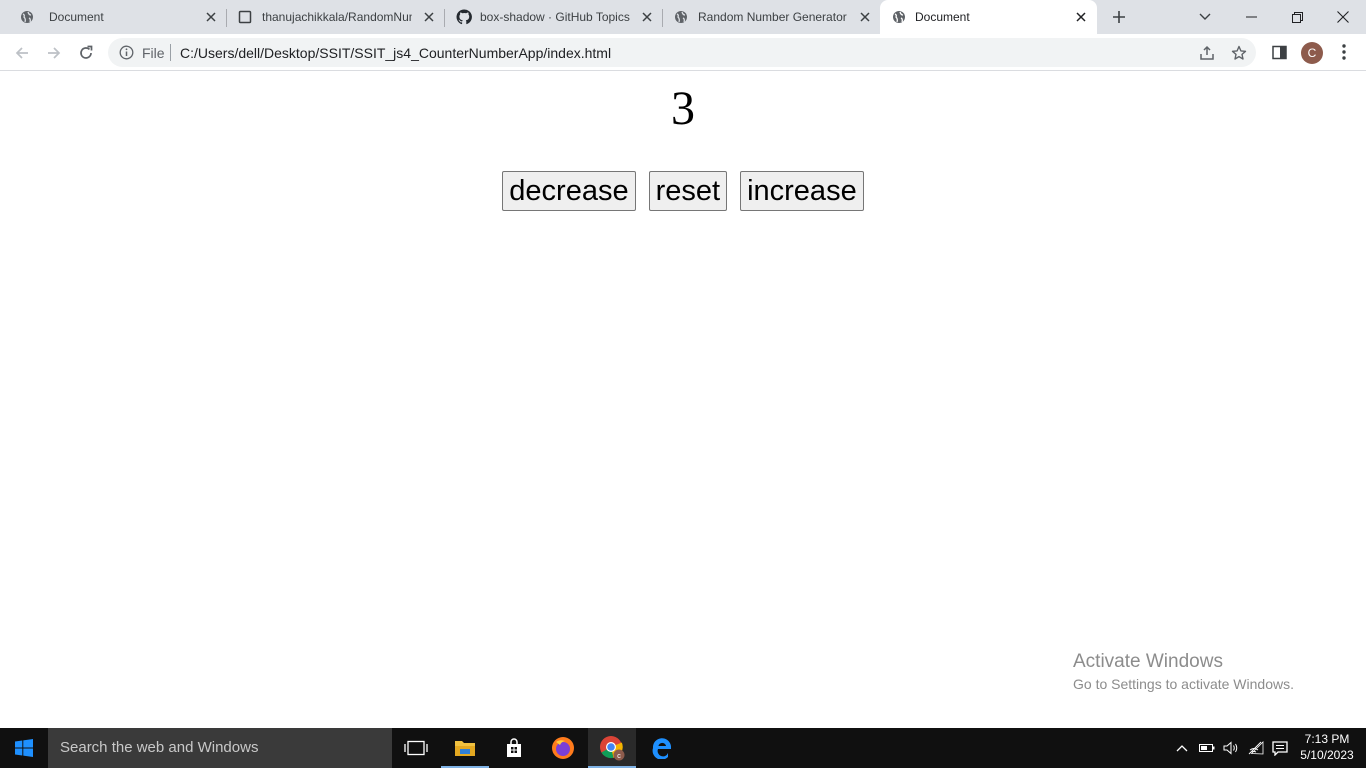 Image resolution: width=1366 pixels, height=768 pixels. What do you see at coordinates (170, 52) in the screenshot?
I see `omnibox-divider` at bounding box center [170, 52].